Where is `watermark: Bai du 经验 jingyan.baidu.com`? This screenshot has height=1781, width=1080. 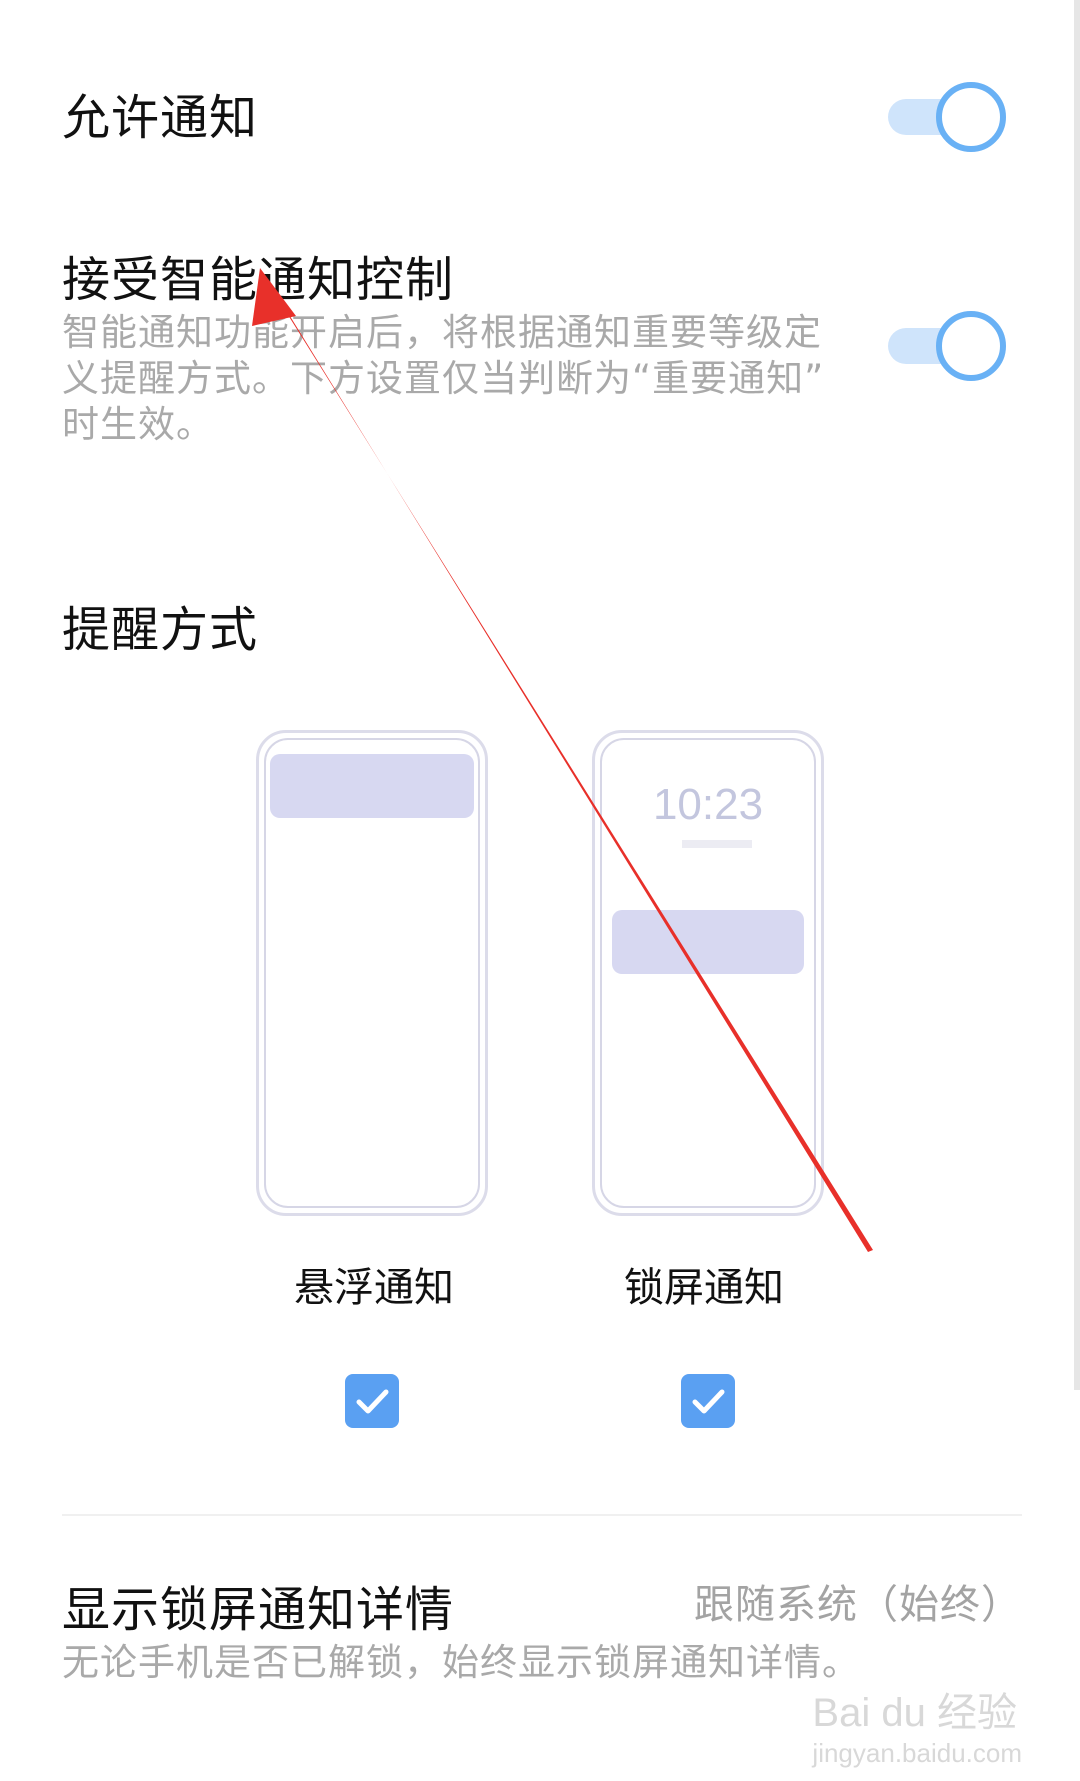
watermark: Bai du 经验 jingyan.baidu.com is located at coordinates (917, 1724).